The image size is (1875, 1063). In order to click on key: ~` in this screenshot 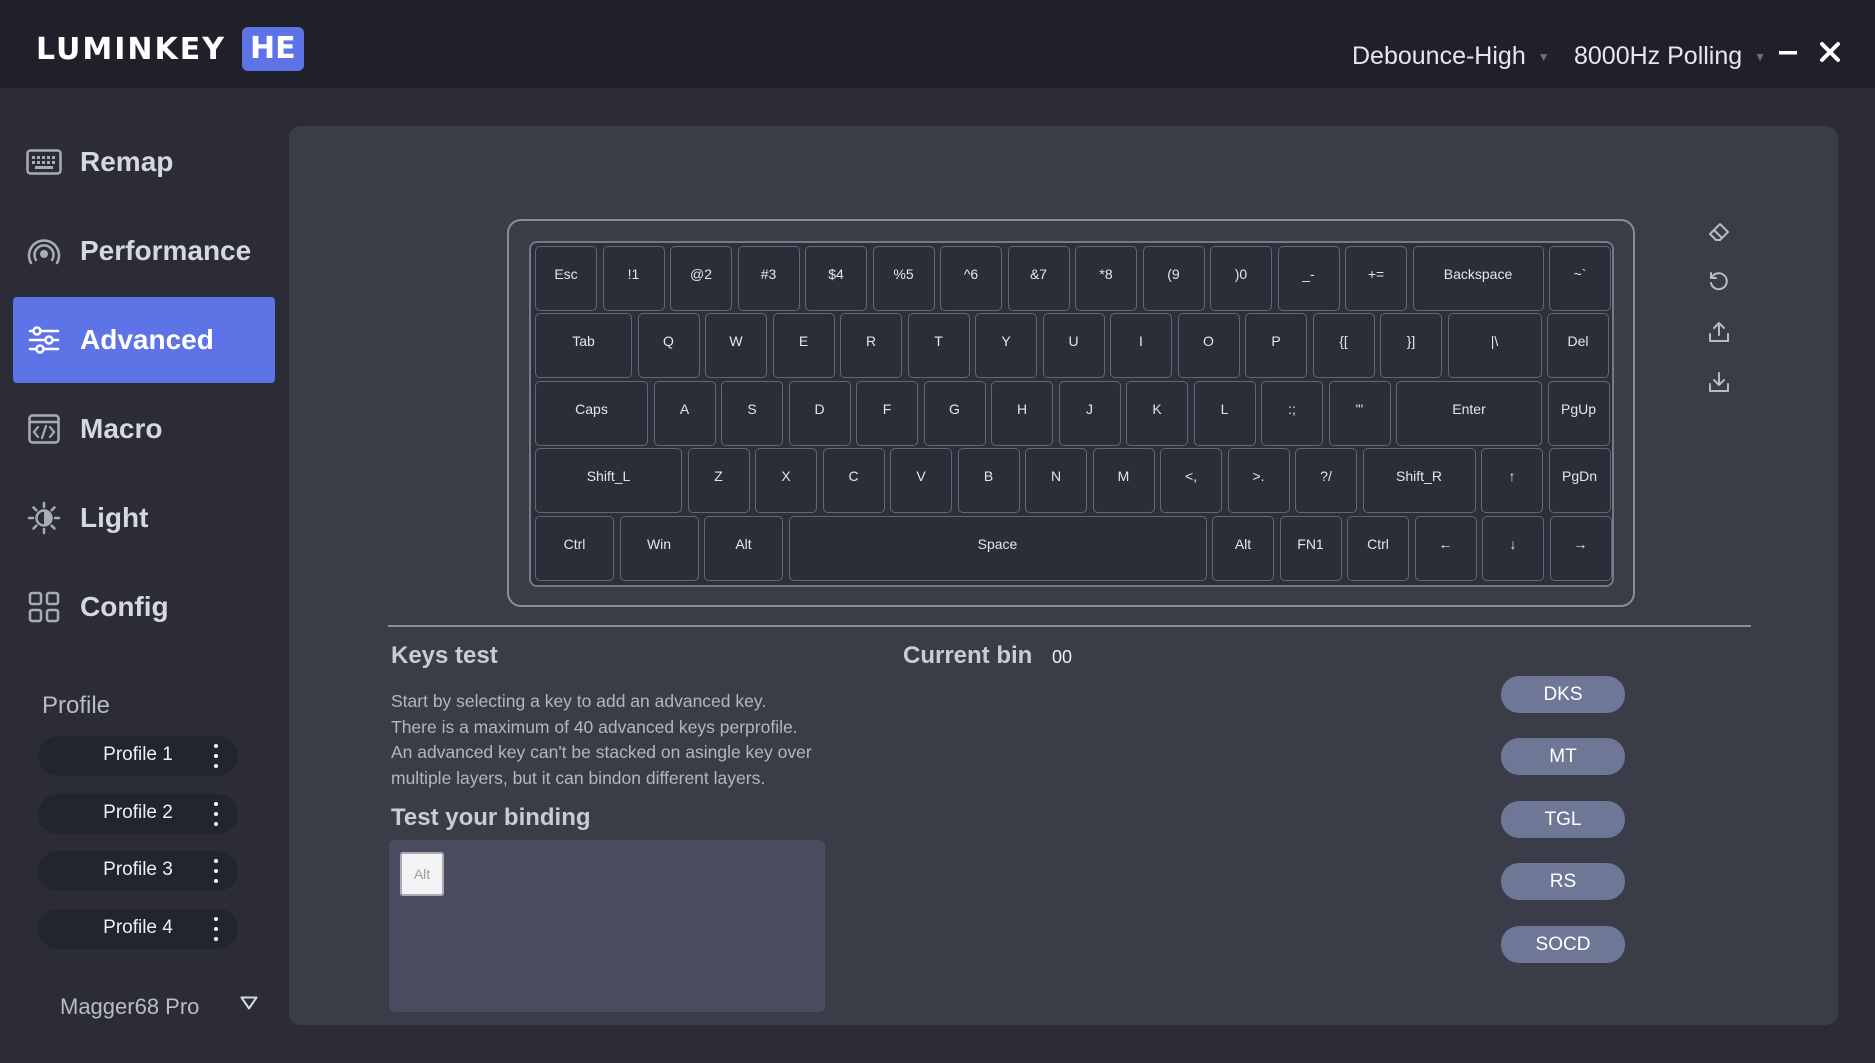, I will do `click(1580, 278)`.